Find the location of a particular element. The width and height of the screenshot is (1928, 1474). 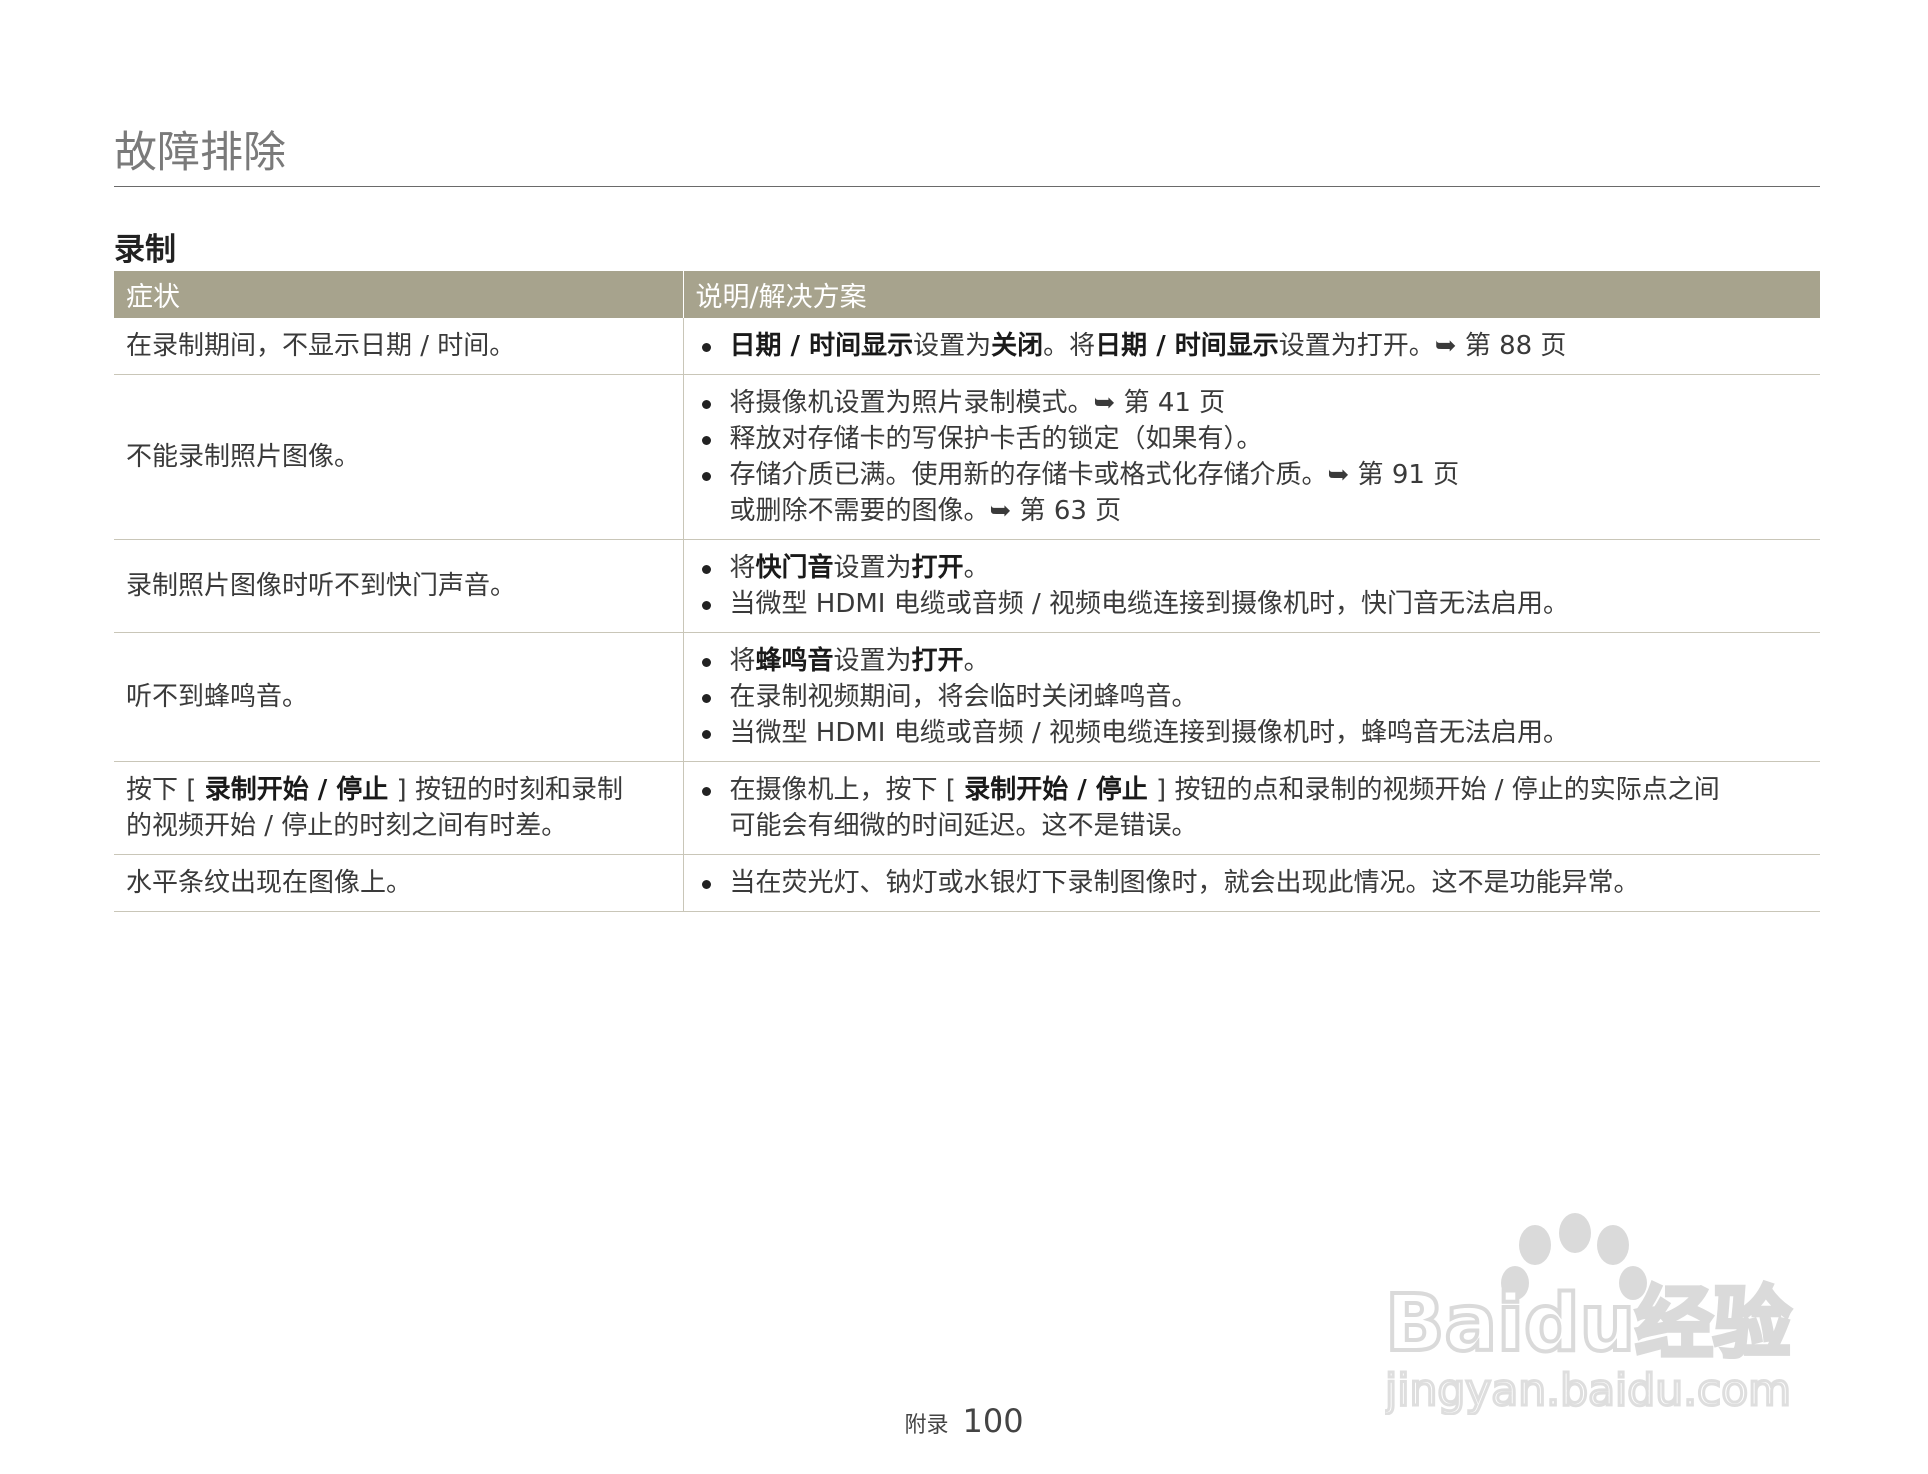

symptom-cell: 水平条纹出现在图像上。 is located at coordinates (399, 883).